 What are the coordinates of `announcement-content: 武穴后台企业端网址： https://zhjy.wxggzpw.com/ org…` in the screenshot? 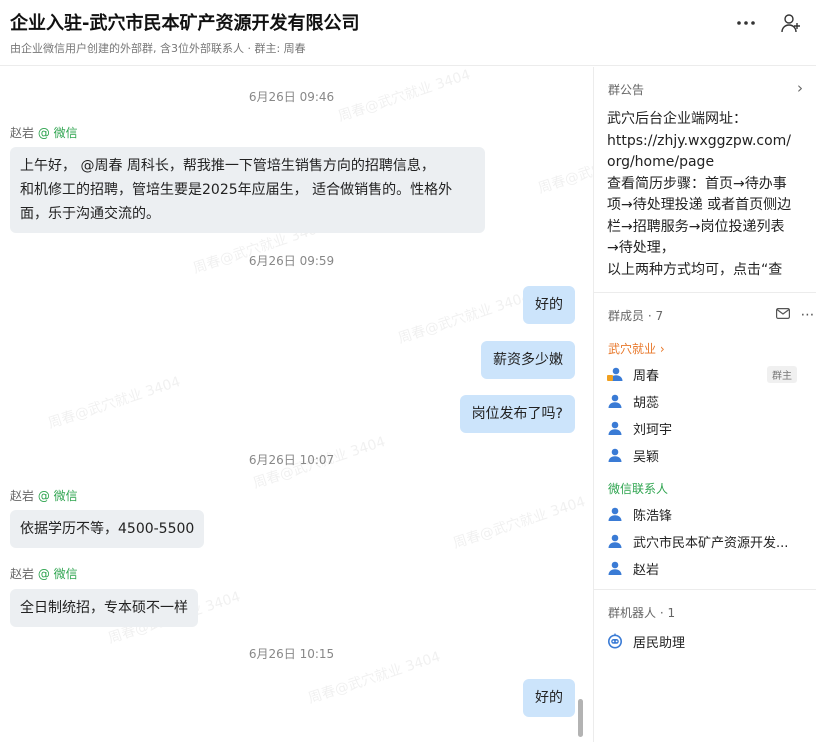 It's located at (707, 193).